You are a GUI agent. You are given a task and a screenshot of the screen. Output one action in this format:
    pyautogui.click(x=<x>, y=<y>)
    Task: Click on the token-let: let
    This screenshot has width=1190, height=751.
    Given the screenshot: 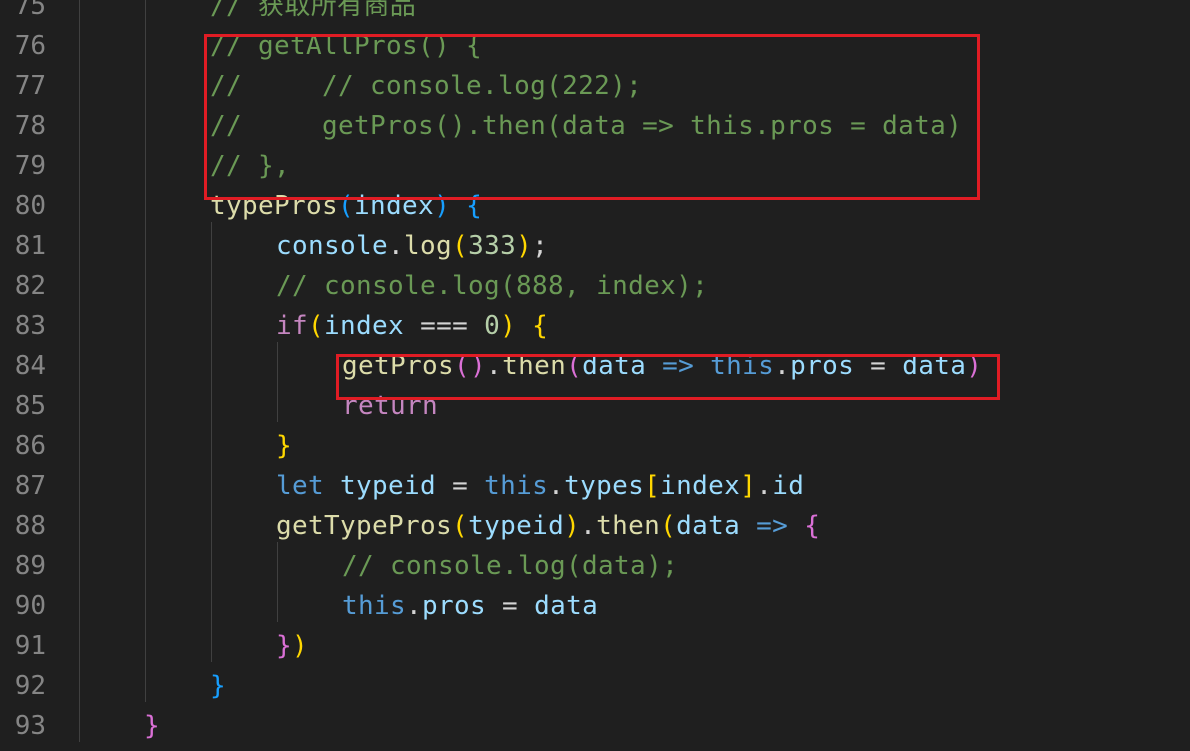 What is the action you would take?
    pyautogui.click(x=300, y=486)
    